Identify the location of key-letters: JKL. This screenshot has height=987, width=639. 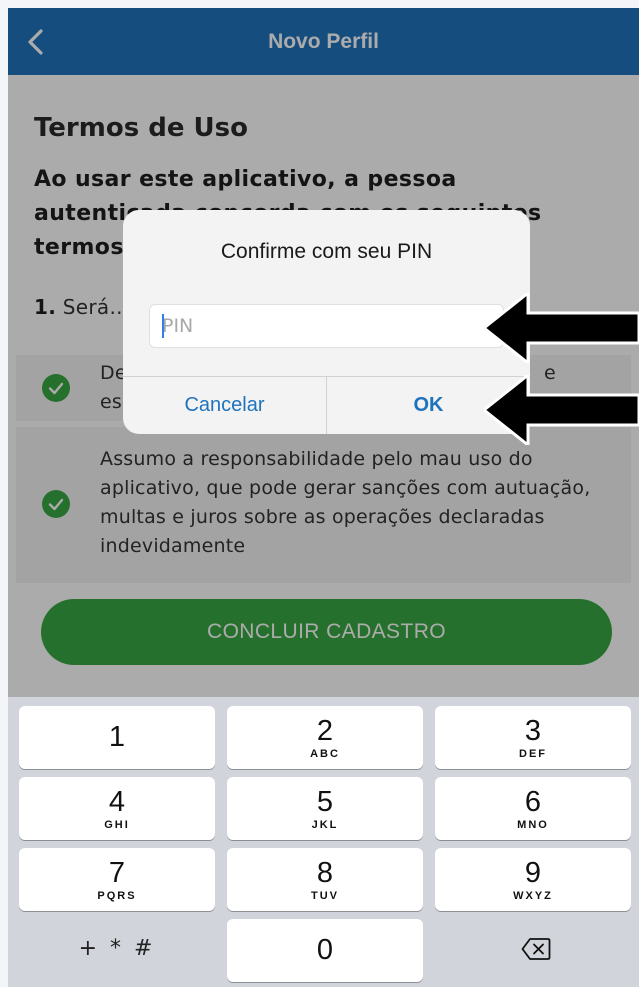
(325, 825).